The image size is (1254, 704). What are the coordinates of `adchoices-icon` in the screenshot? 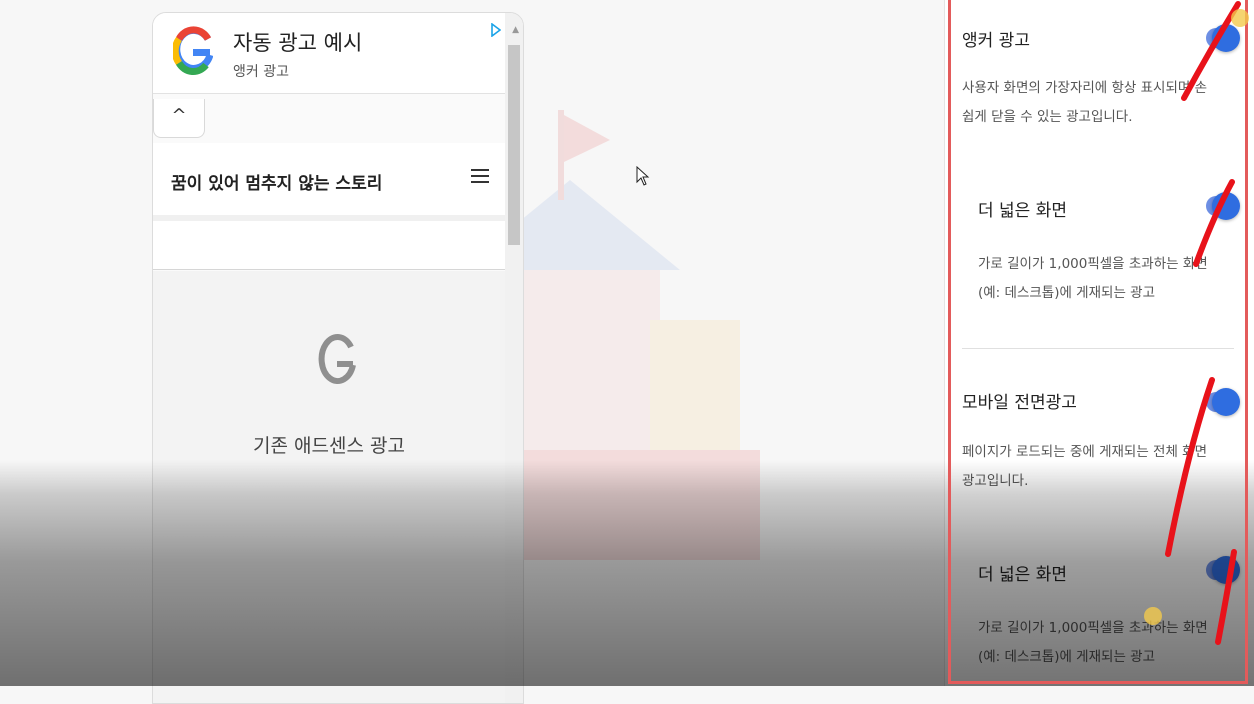 It's located at (496, 30).